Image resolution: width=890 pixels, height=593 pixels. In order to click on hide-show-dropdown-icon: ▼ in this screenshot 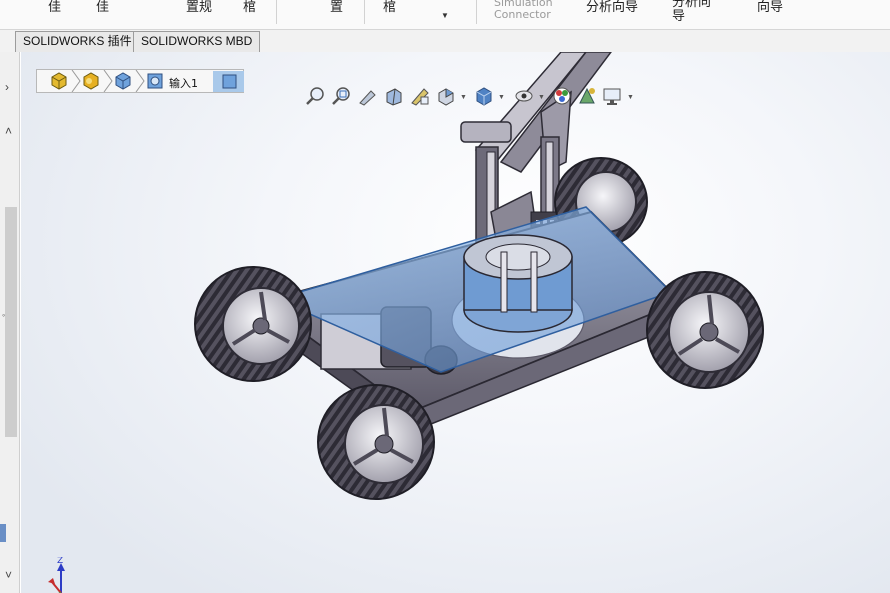, I will do `click(541, 97)`.